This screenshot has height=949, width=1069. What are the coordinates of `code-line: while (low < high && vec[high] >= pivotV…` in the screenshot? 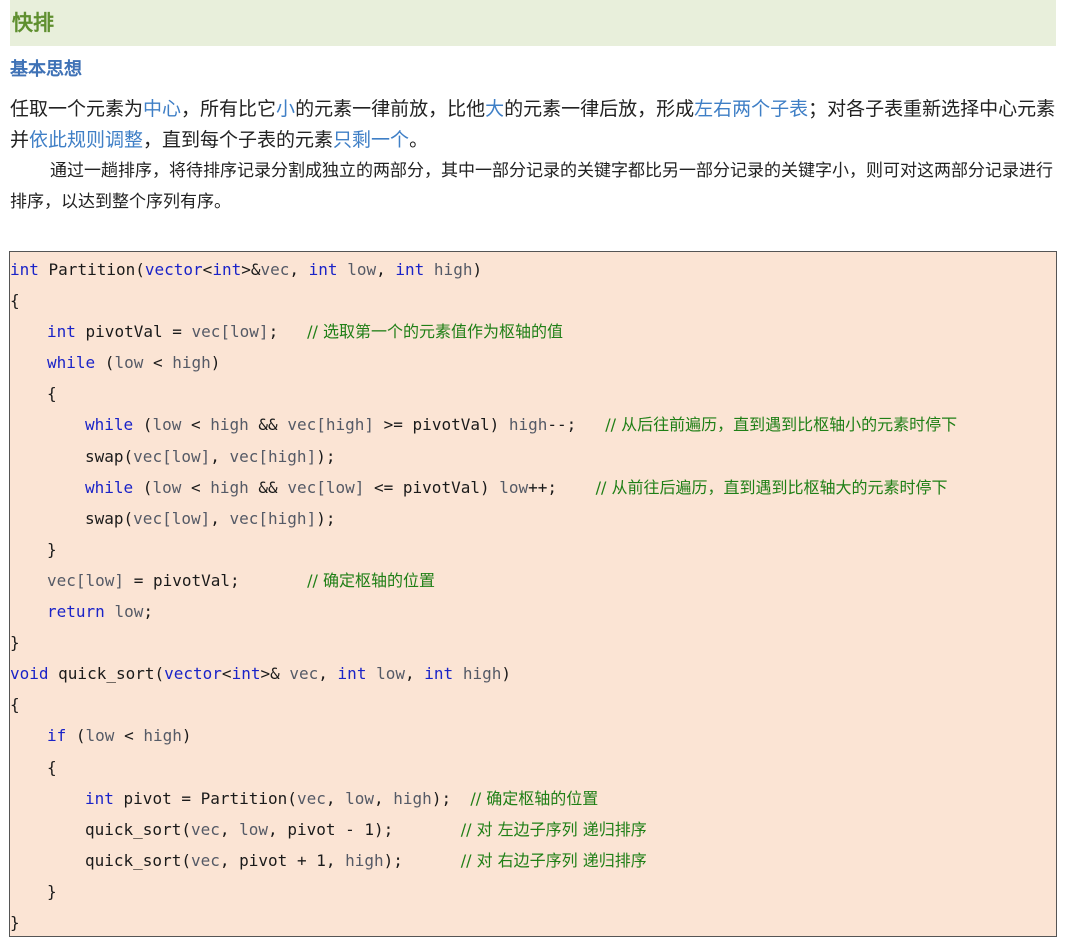 It's located at (533, 424).